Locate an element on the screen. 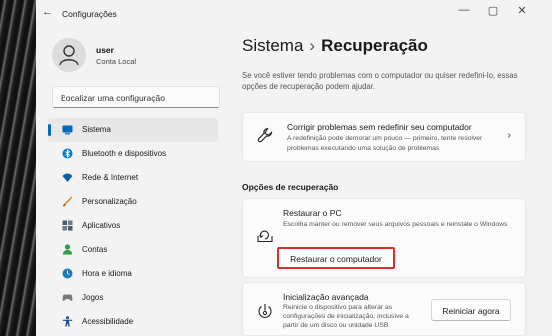  sidebar-item-sistema: Sistema is located at coordinates (133, 130).